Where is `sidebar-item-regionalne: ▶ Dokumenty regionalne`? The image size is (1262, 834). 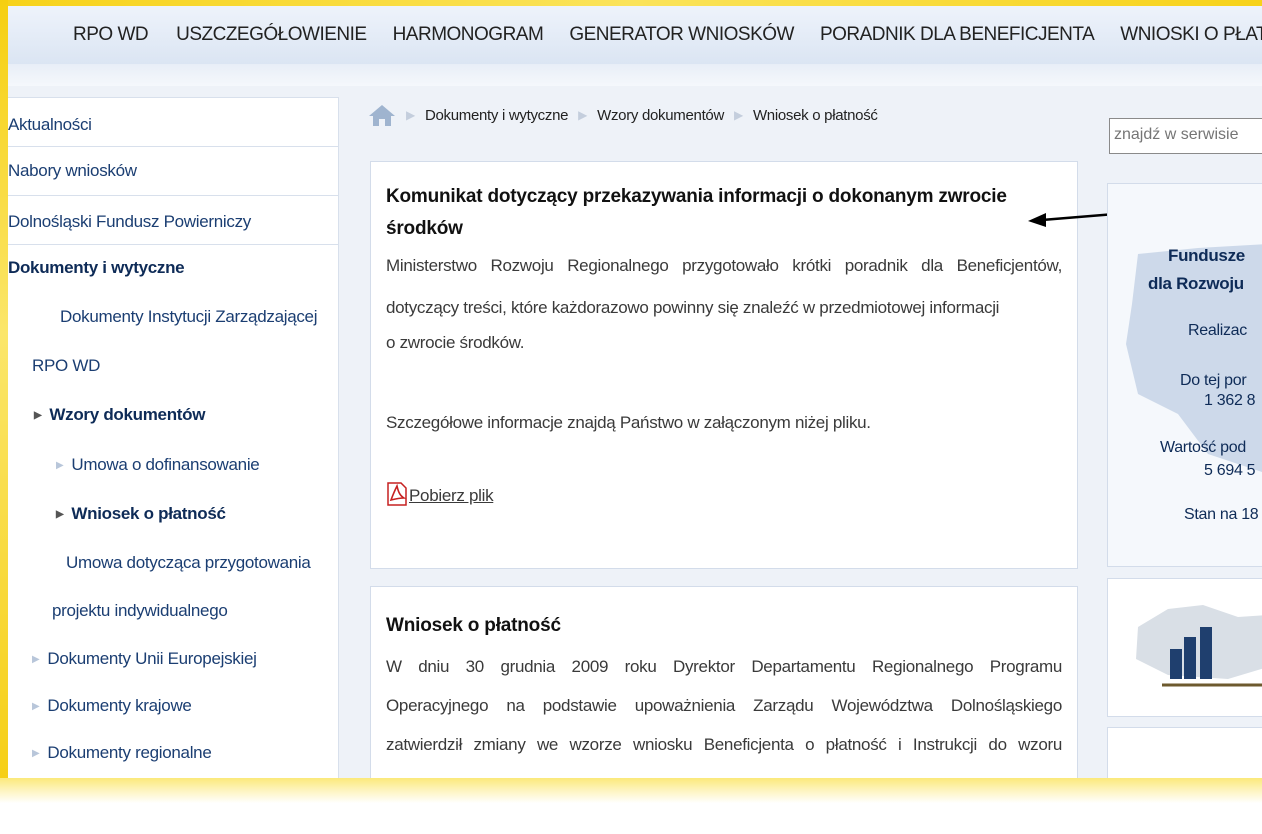
sidebar-item-regionalne: ▶ Dokumenty regionalne is located at coordinates (197, 757).